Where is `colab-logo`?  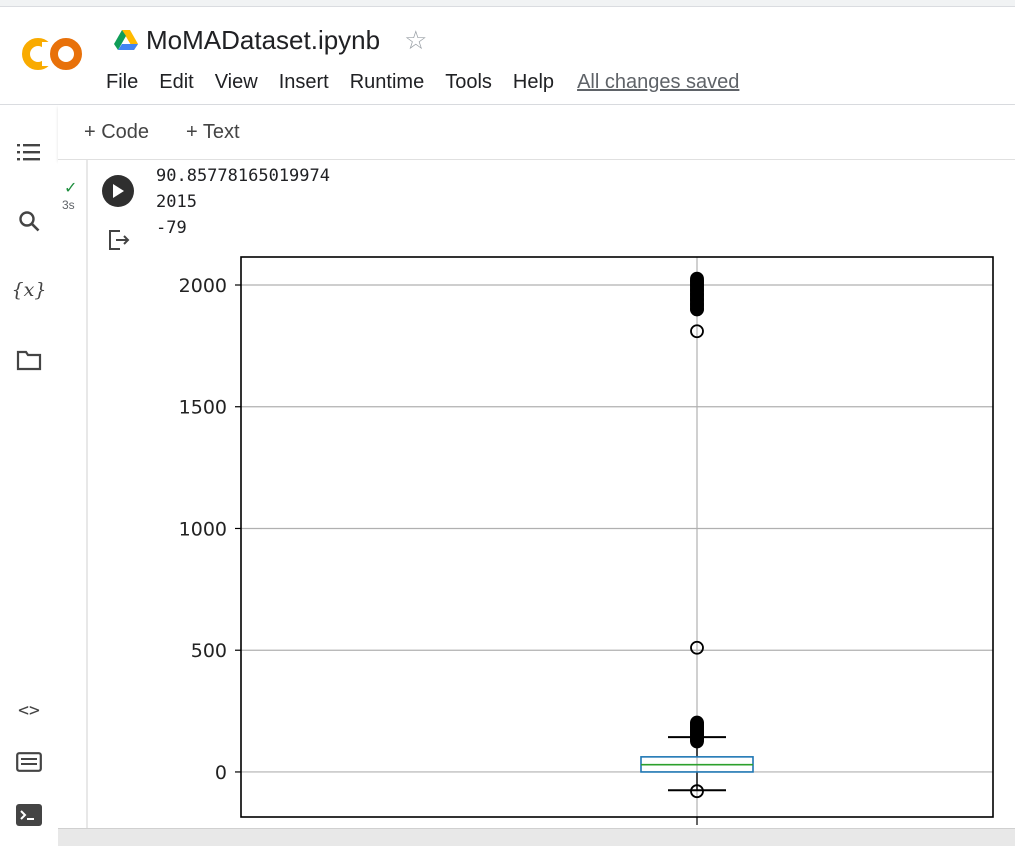 colab-logo is located at coordinates (53, 54).